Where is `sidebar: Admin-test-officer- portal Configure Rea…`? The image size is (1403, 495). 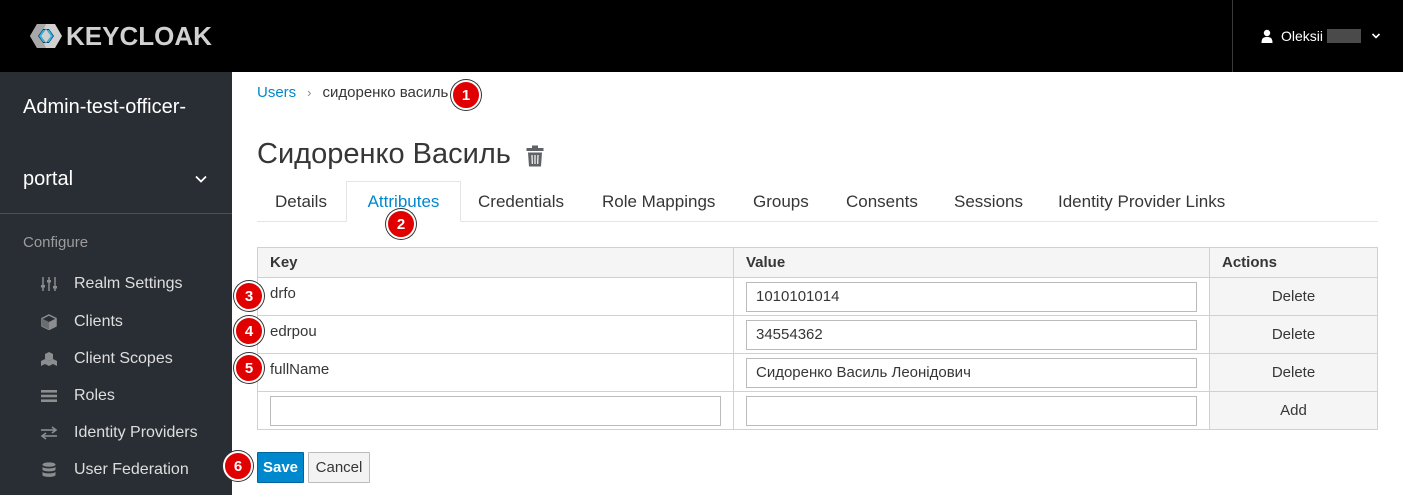 sidebar: Admin-test-officer- portal Configure Rea… is located at coordinates (116, 283).